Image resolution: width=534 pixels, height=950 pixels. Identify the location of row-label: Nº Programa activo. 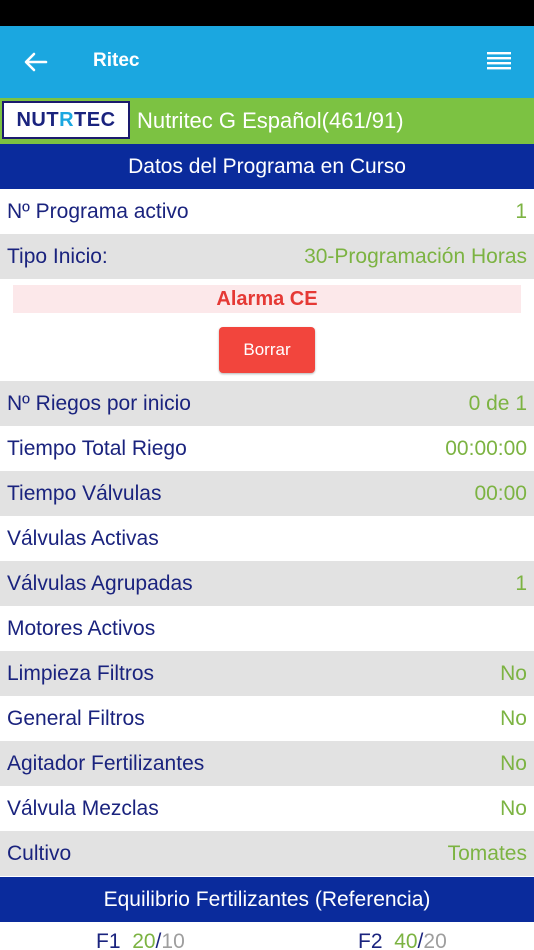
(98, 211).